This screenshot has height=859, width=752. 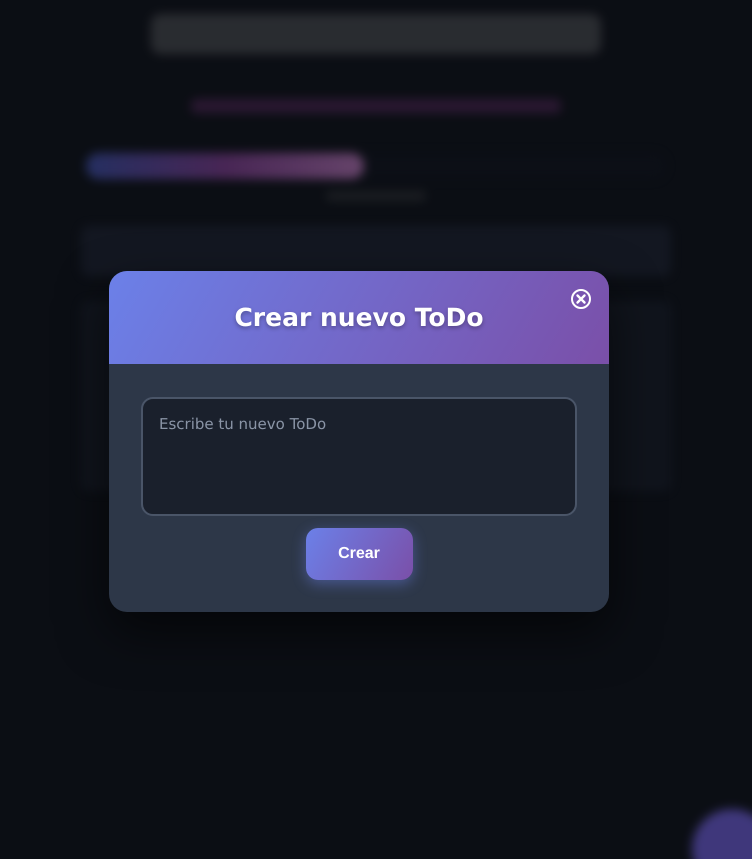 I want to click on modal-title: Crear nuevo ToDo, so click(x=359, y=317).